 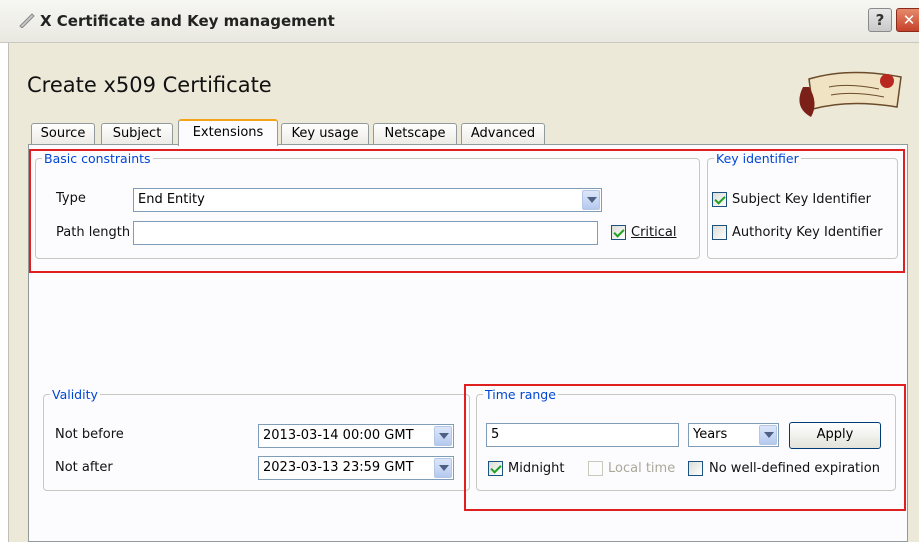 What do you see at coordinates (84, 467) in the screenshot?
I see `not-after-label: Not after` at bounding box center [84, 467].